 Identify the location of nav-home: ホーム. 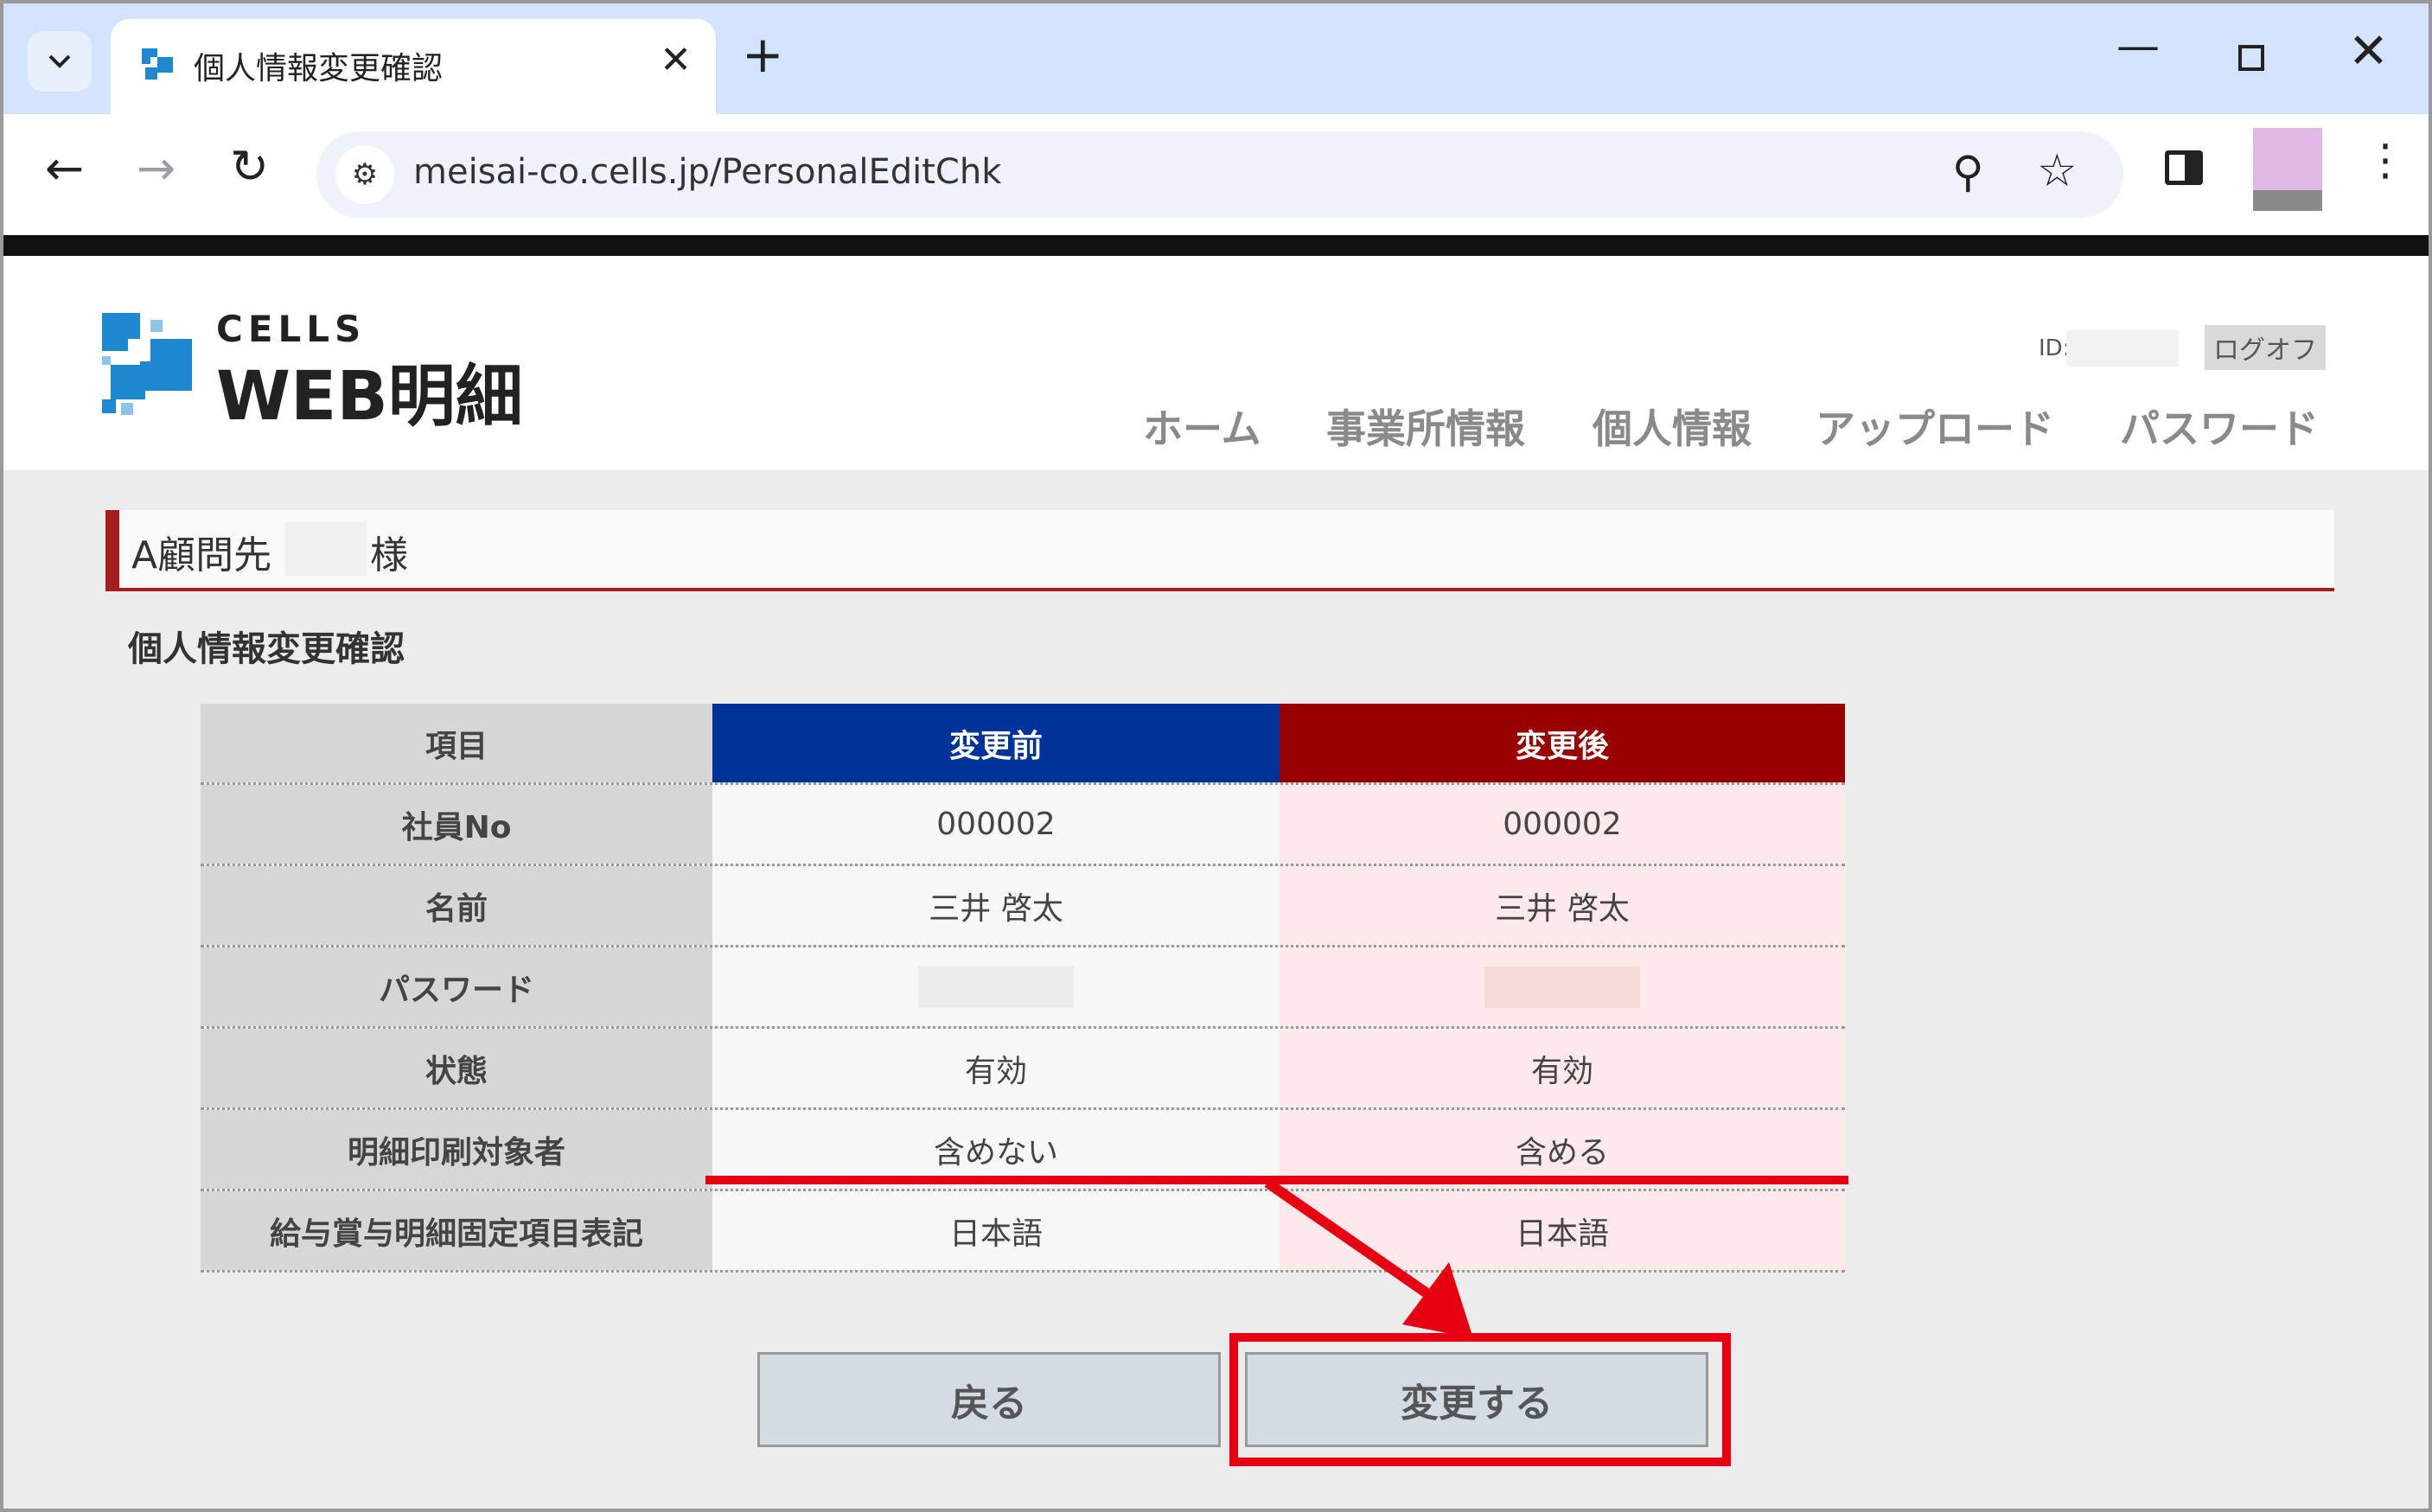
(1202, 426).